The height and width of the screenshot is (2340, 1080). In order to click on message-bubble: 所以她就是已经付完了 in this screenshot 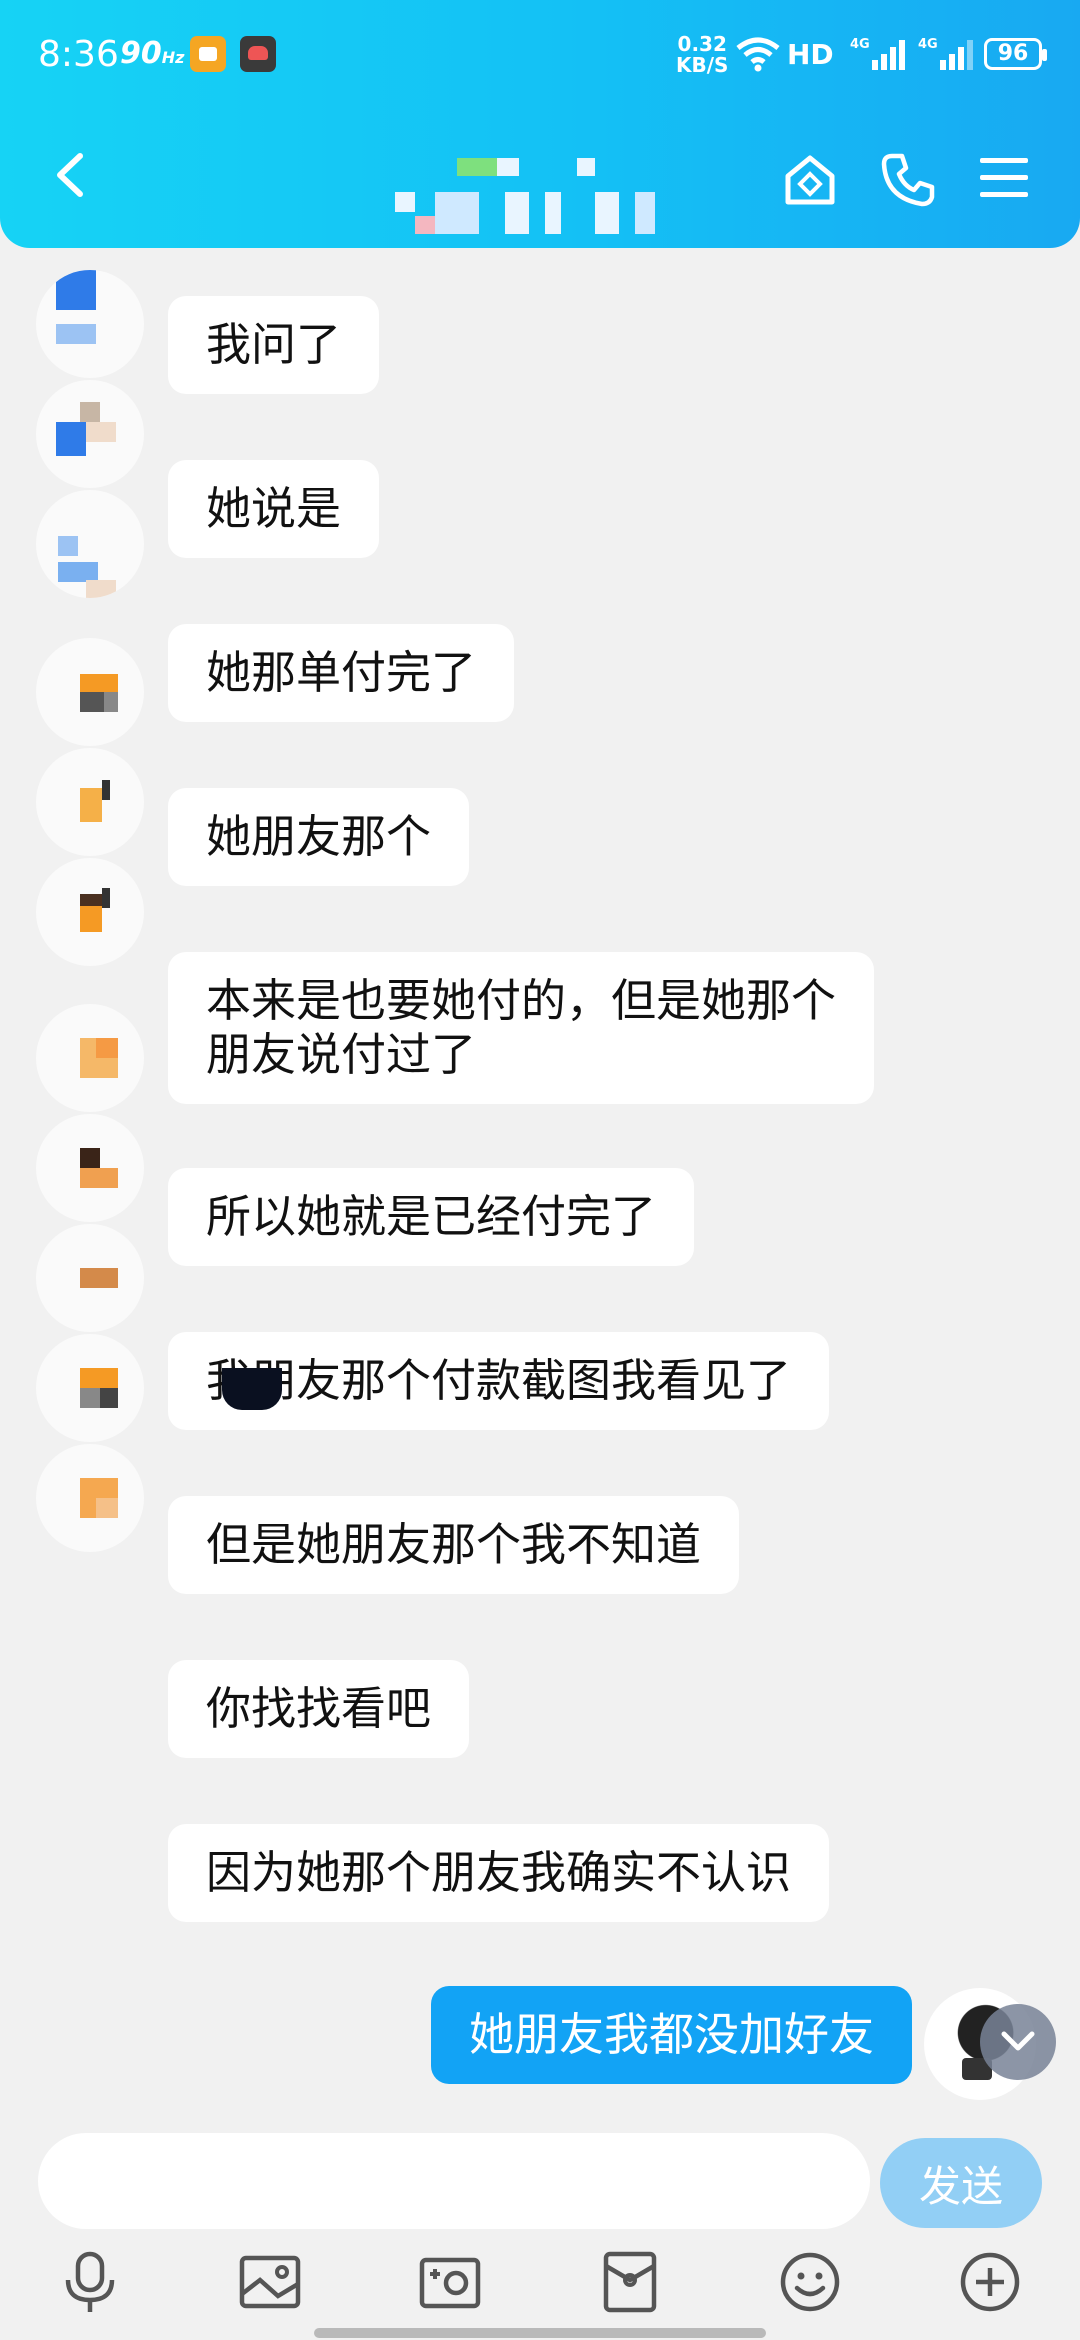, I will do `click(431, 1217)`.